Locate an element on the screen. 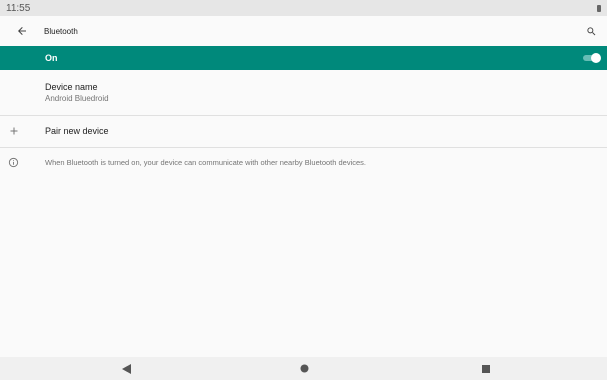  pair-new-device-title: Pair new device is located at coordinates (77, 131).